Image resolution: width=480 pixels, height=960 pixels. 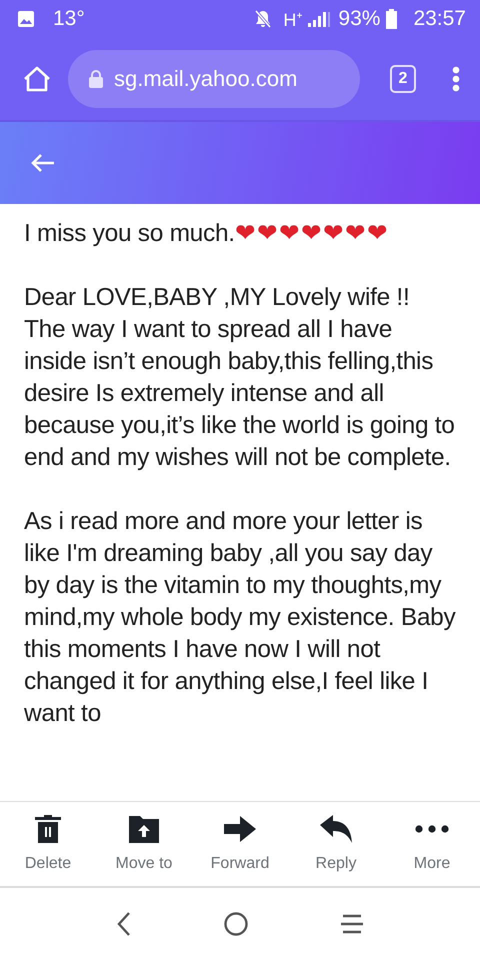 I want to click on reply-button: Reply, so click(x=336, y=844).